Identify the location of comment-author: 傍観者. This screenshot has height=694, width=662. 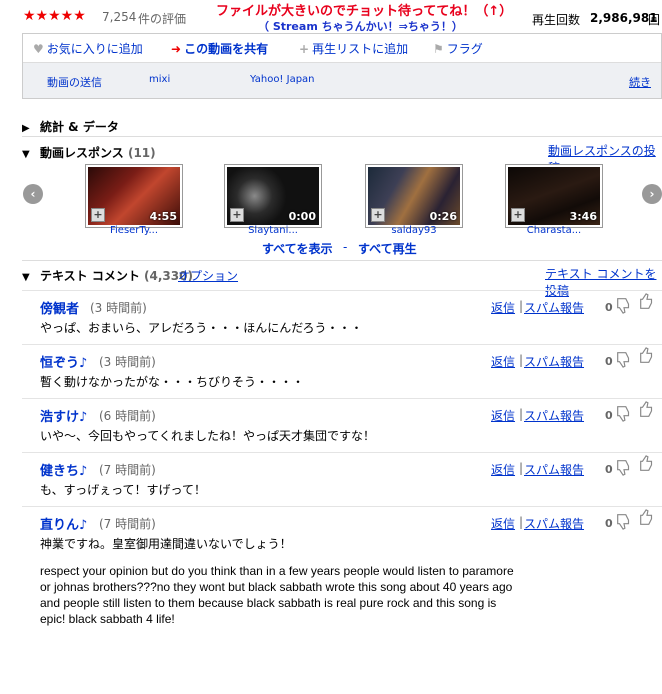
(59, 307).